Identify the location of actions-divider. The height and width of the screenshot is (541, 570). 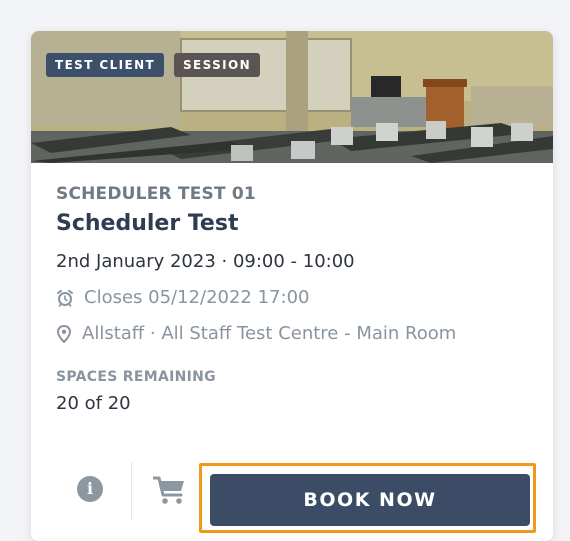
(131, 491).